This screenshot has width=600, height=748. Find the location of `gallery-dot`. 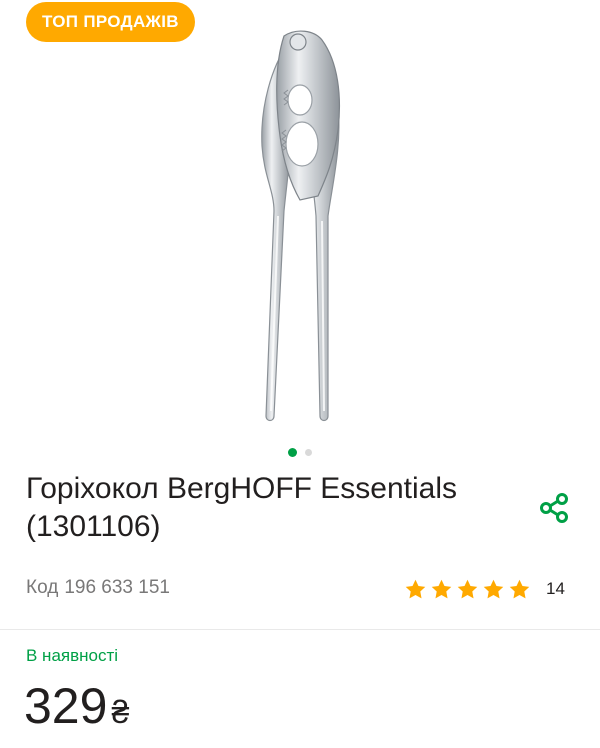

gallery-dot is located at coordinates (308, 452).